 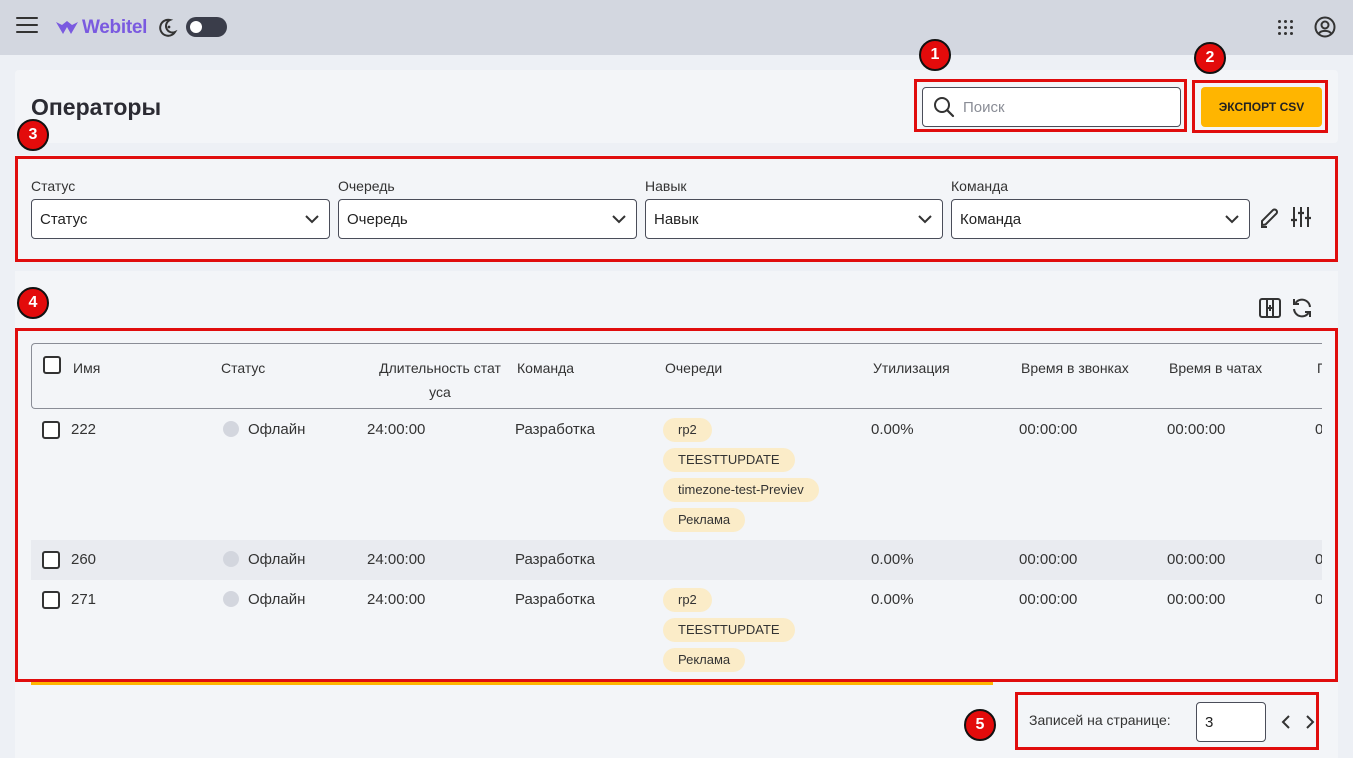 I want to click on theme-toggle, so click(x=206, y=27).